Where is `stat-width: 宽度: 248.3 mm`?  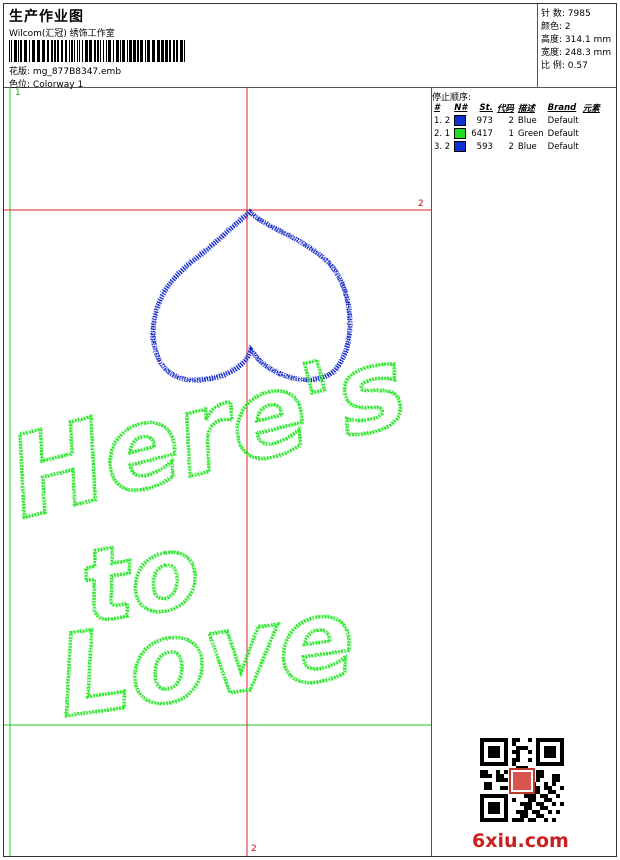
stat-width: 宽度: 248.3 mm is located at coordinates (576, 51).